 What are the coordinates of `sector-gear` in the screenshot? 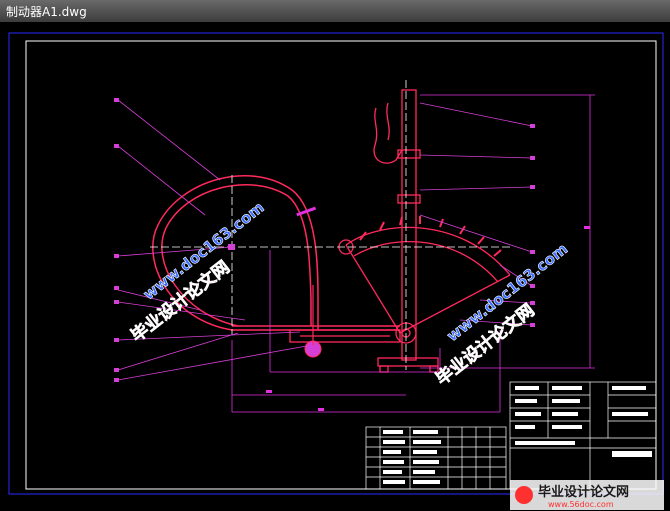 It's located at (424, 280).